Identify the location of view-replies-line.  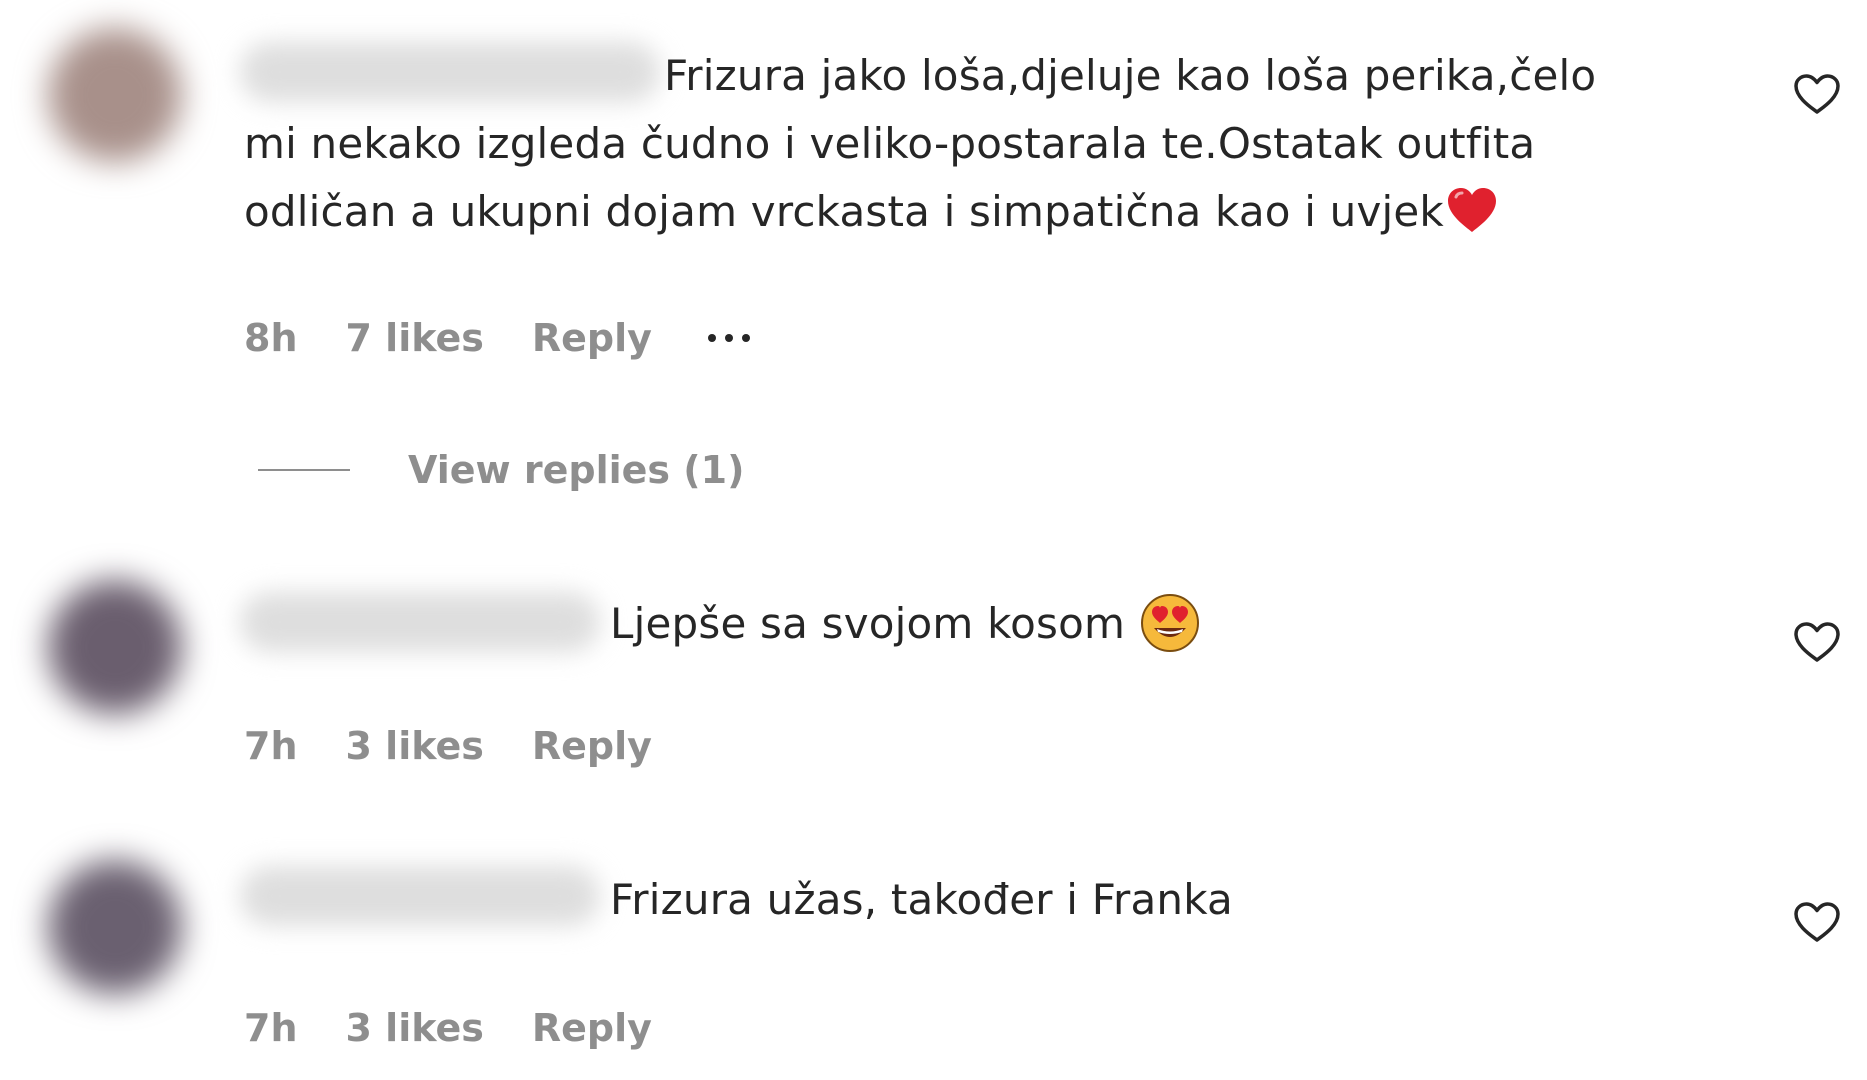
(304, 470).